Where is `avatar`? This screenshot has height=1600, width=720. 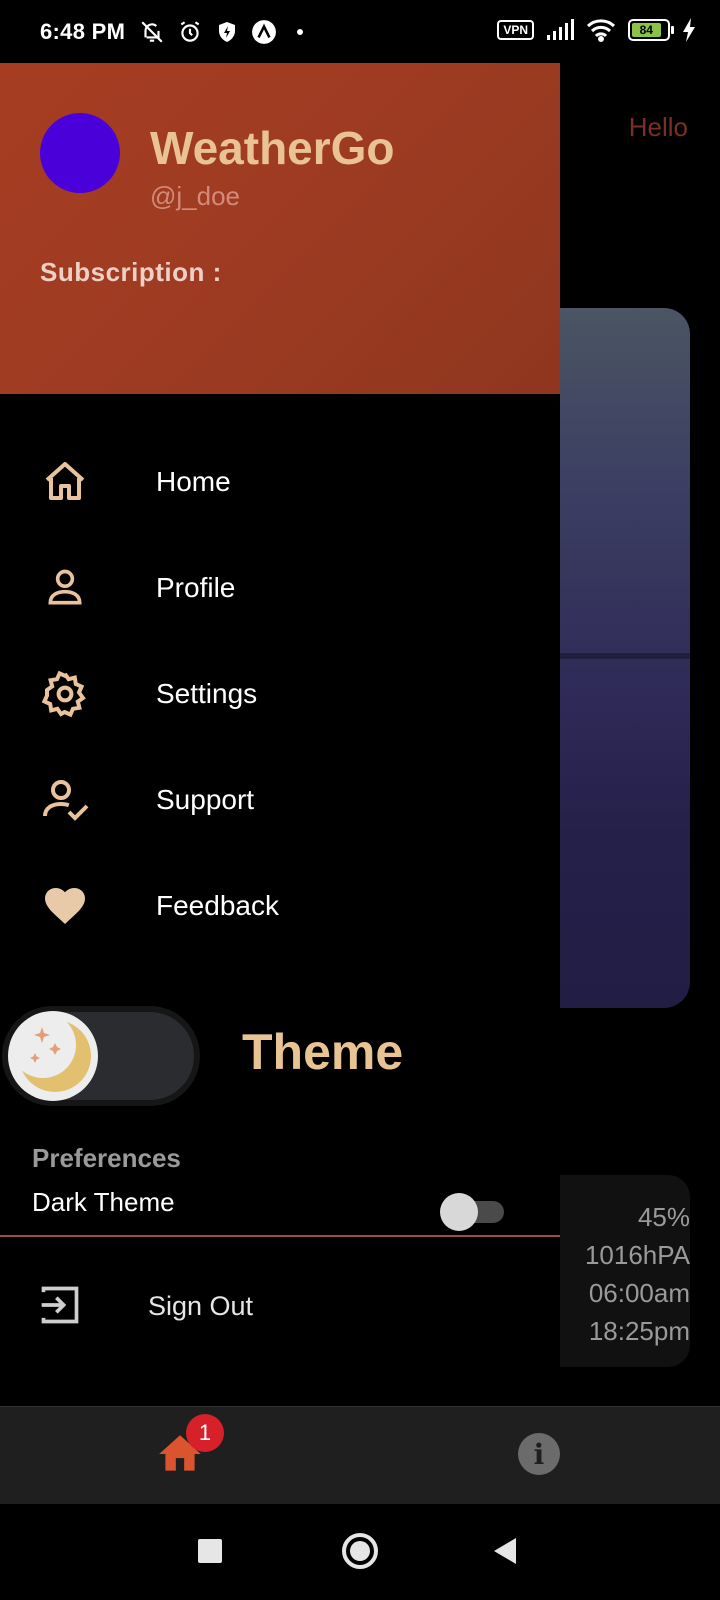
avatar is located at coordinates (80, 153).